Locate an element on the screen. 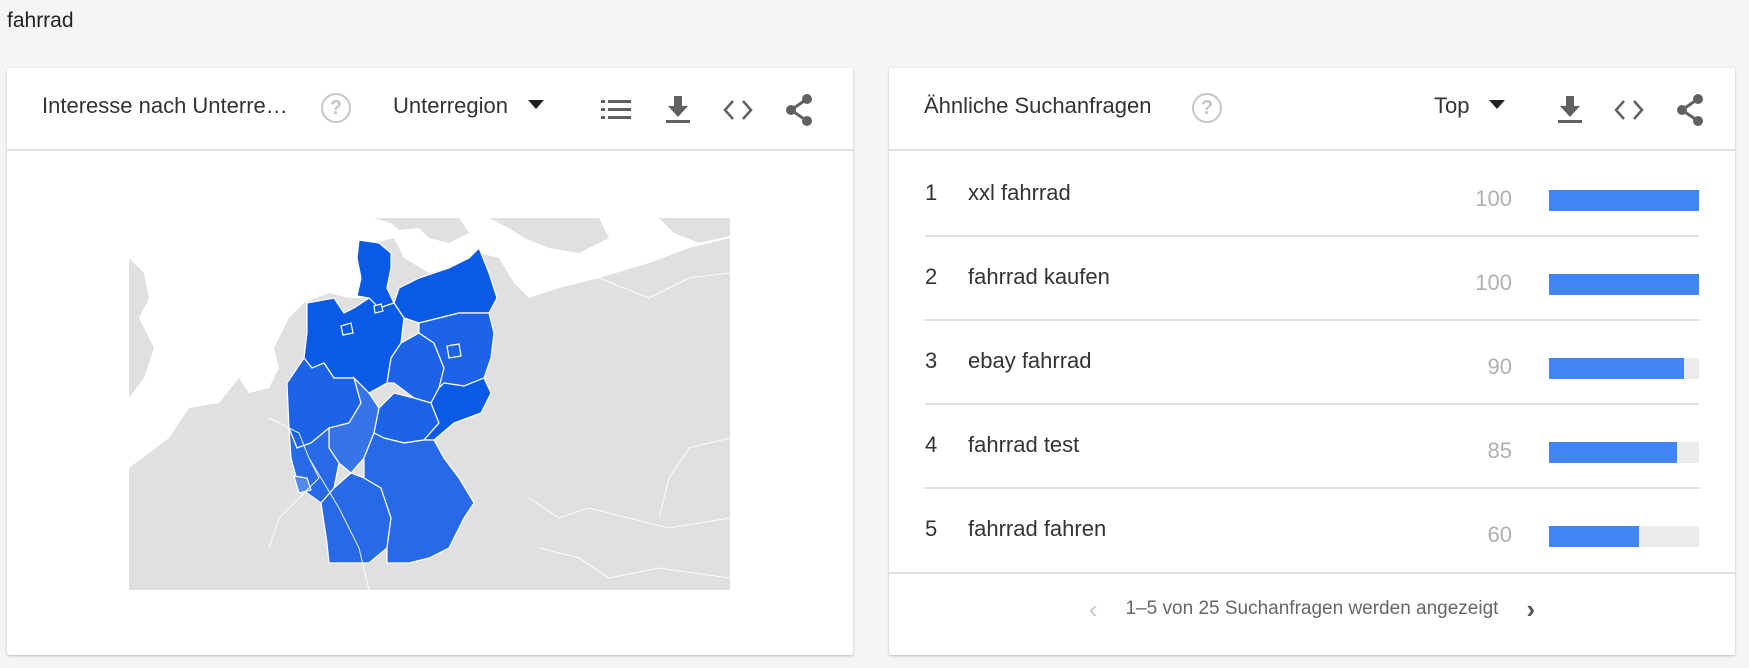  query-rank: 4 is located at coordinates (931, 444).